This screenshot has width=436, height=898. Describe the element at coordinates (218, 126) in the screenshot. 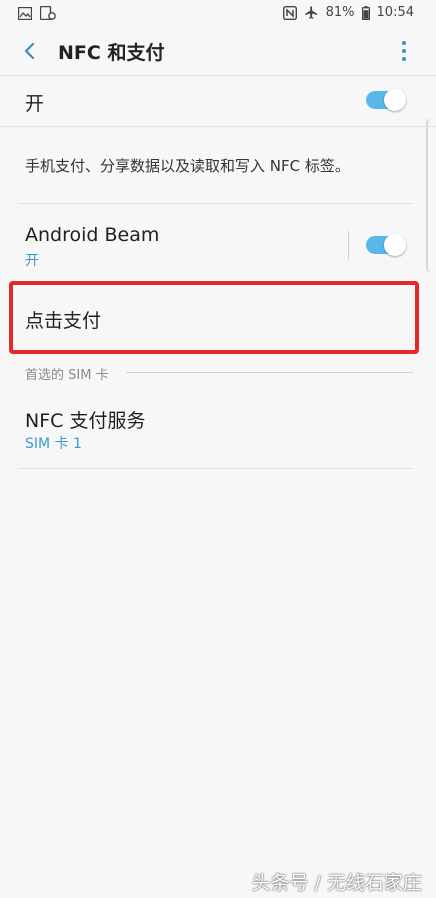

I see `master-divider` at that location.